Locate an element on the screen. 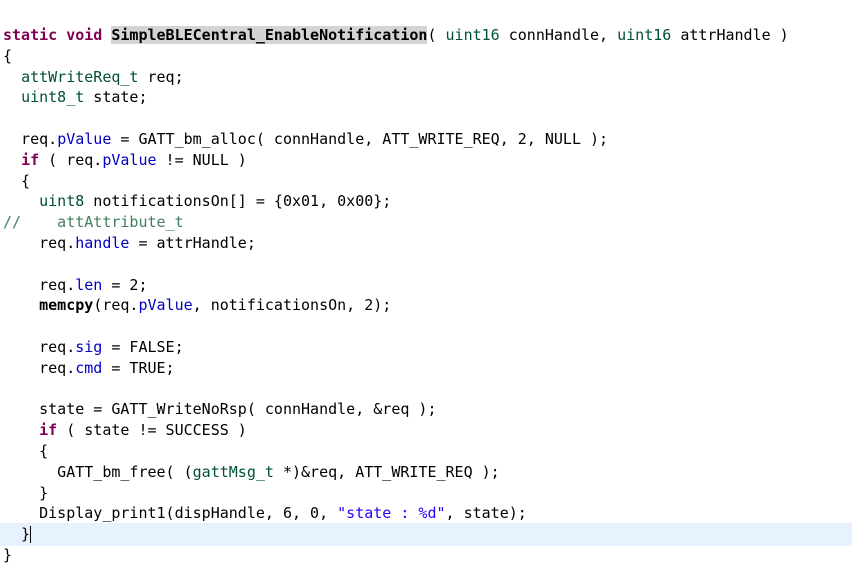 The image size is (852, 583). code-token: = TRUE; is located at coordinates (138, 367).